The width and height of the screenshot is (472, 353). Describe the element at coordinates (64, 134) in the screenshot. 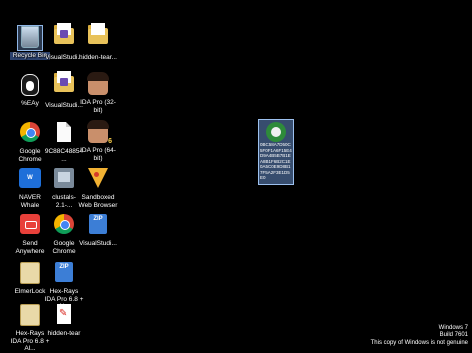

I see `file-icon` at that location.